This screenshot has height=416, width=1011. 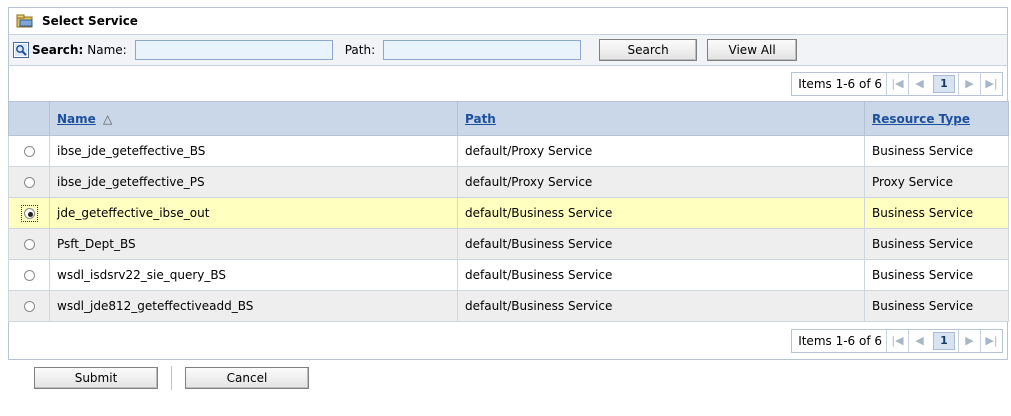 What do you see at coordinates (171, 378) in the screenshot?
I see `button-divider` at bounding box center [171, 378].